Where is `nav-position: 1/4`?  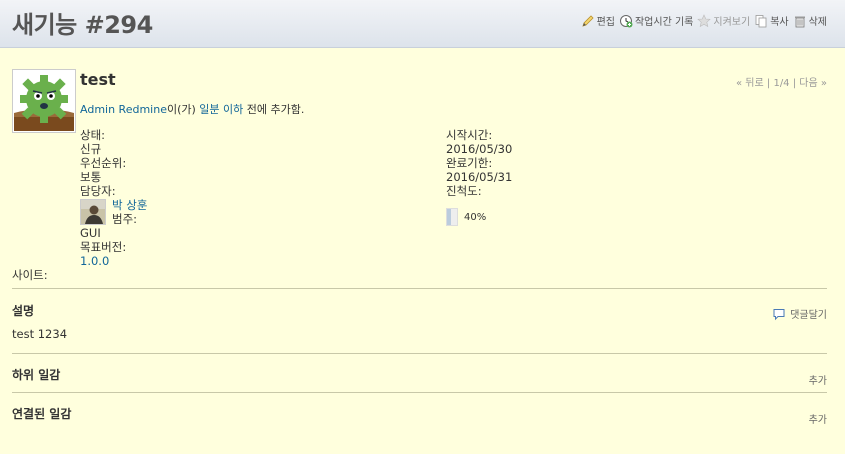
nav-position: 1/4 is located at coordinates (781, 83).